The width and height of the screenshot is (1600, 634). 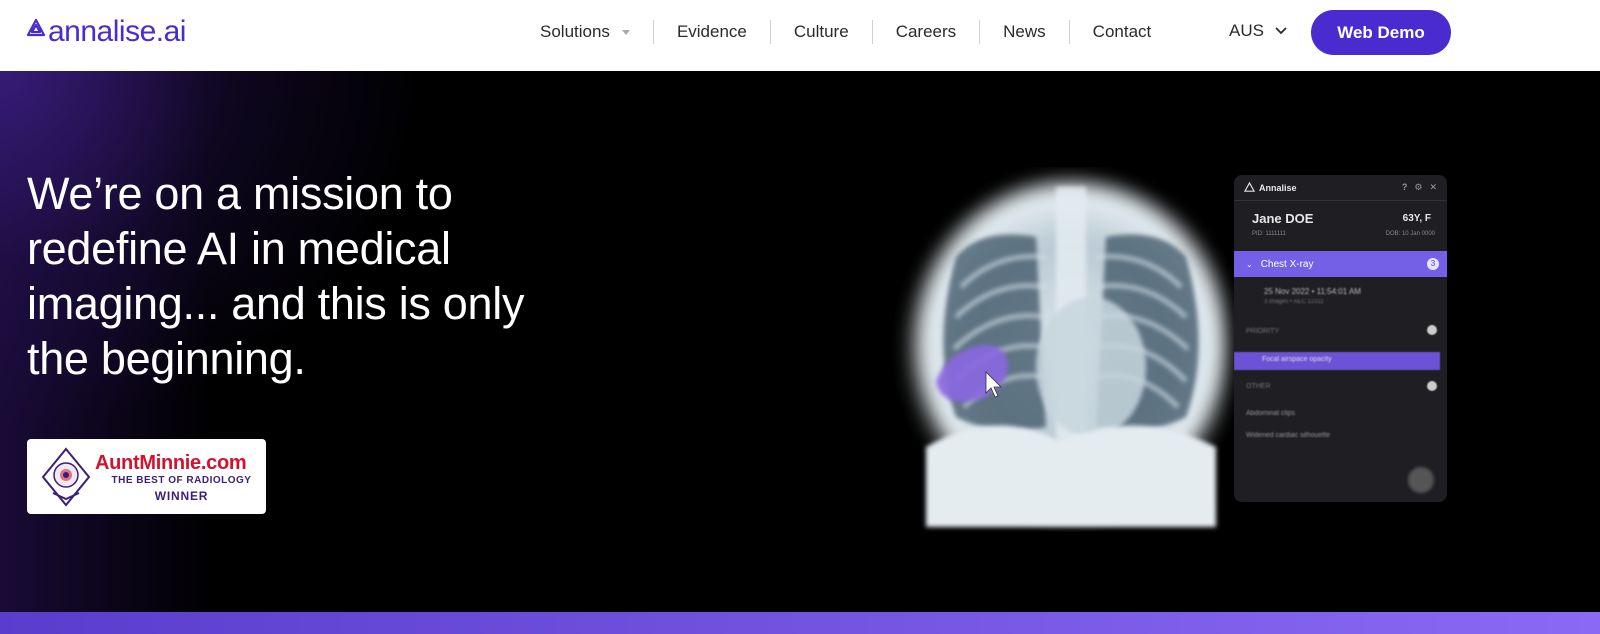 I want to click on study-details: 3 images • AEC 12311, so click(x=1294, y=302).